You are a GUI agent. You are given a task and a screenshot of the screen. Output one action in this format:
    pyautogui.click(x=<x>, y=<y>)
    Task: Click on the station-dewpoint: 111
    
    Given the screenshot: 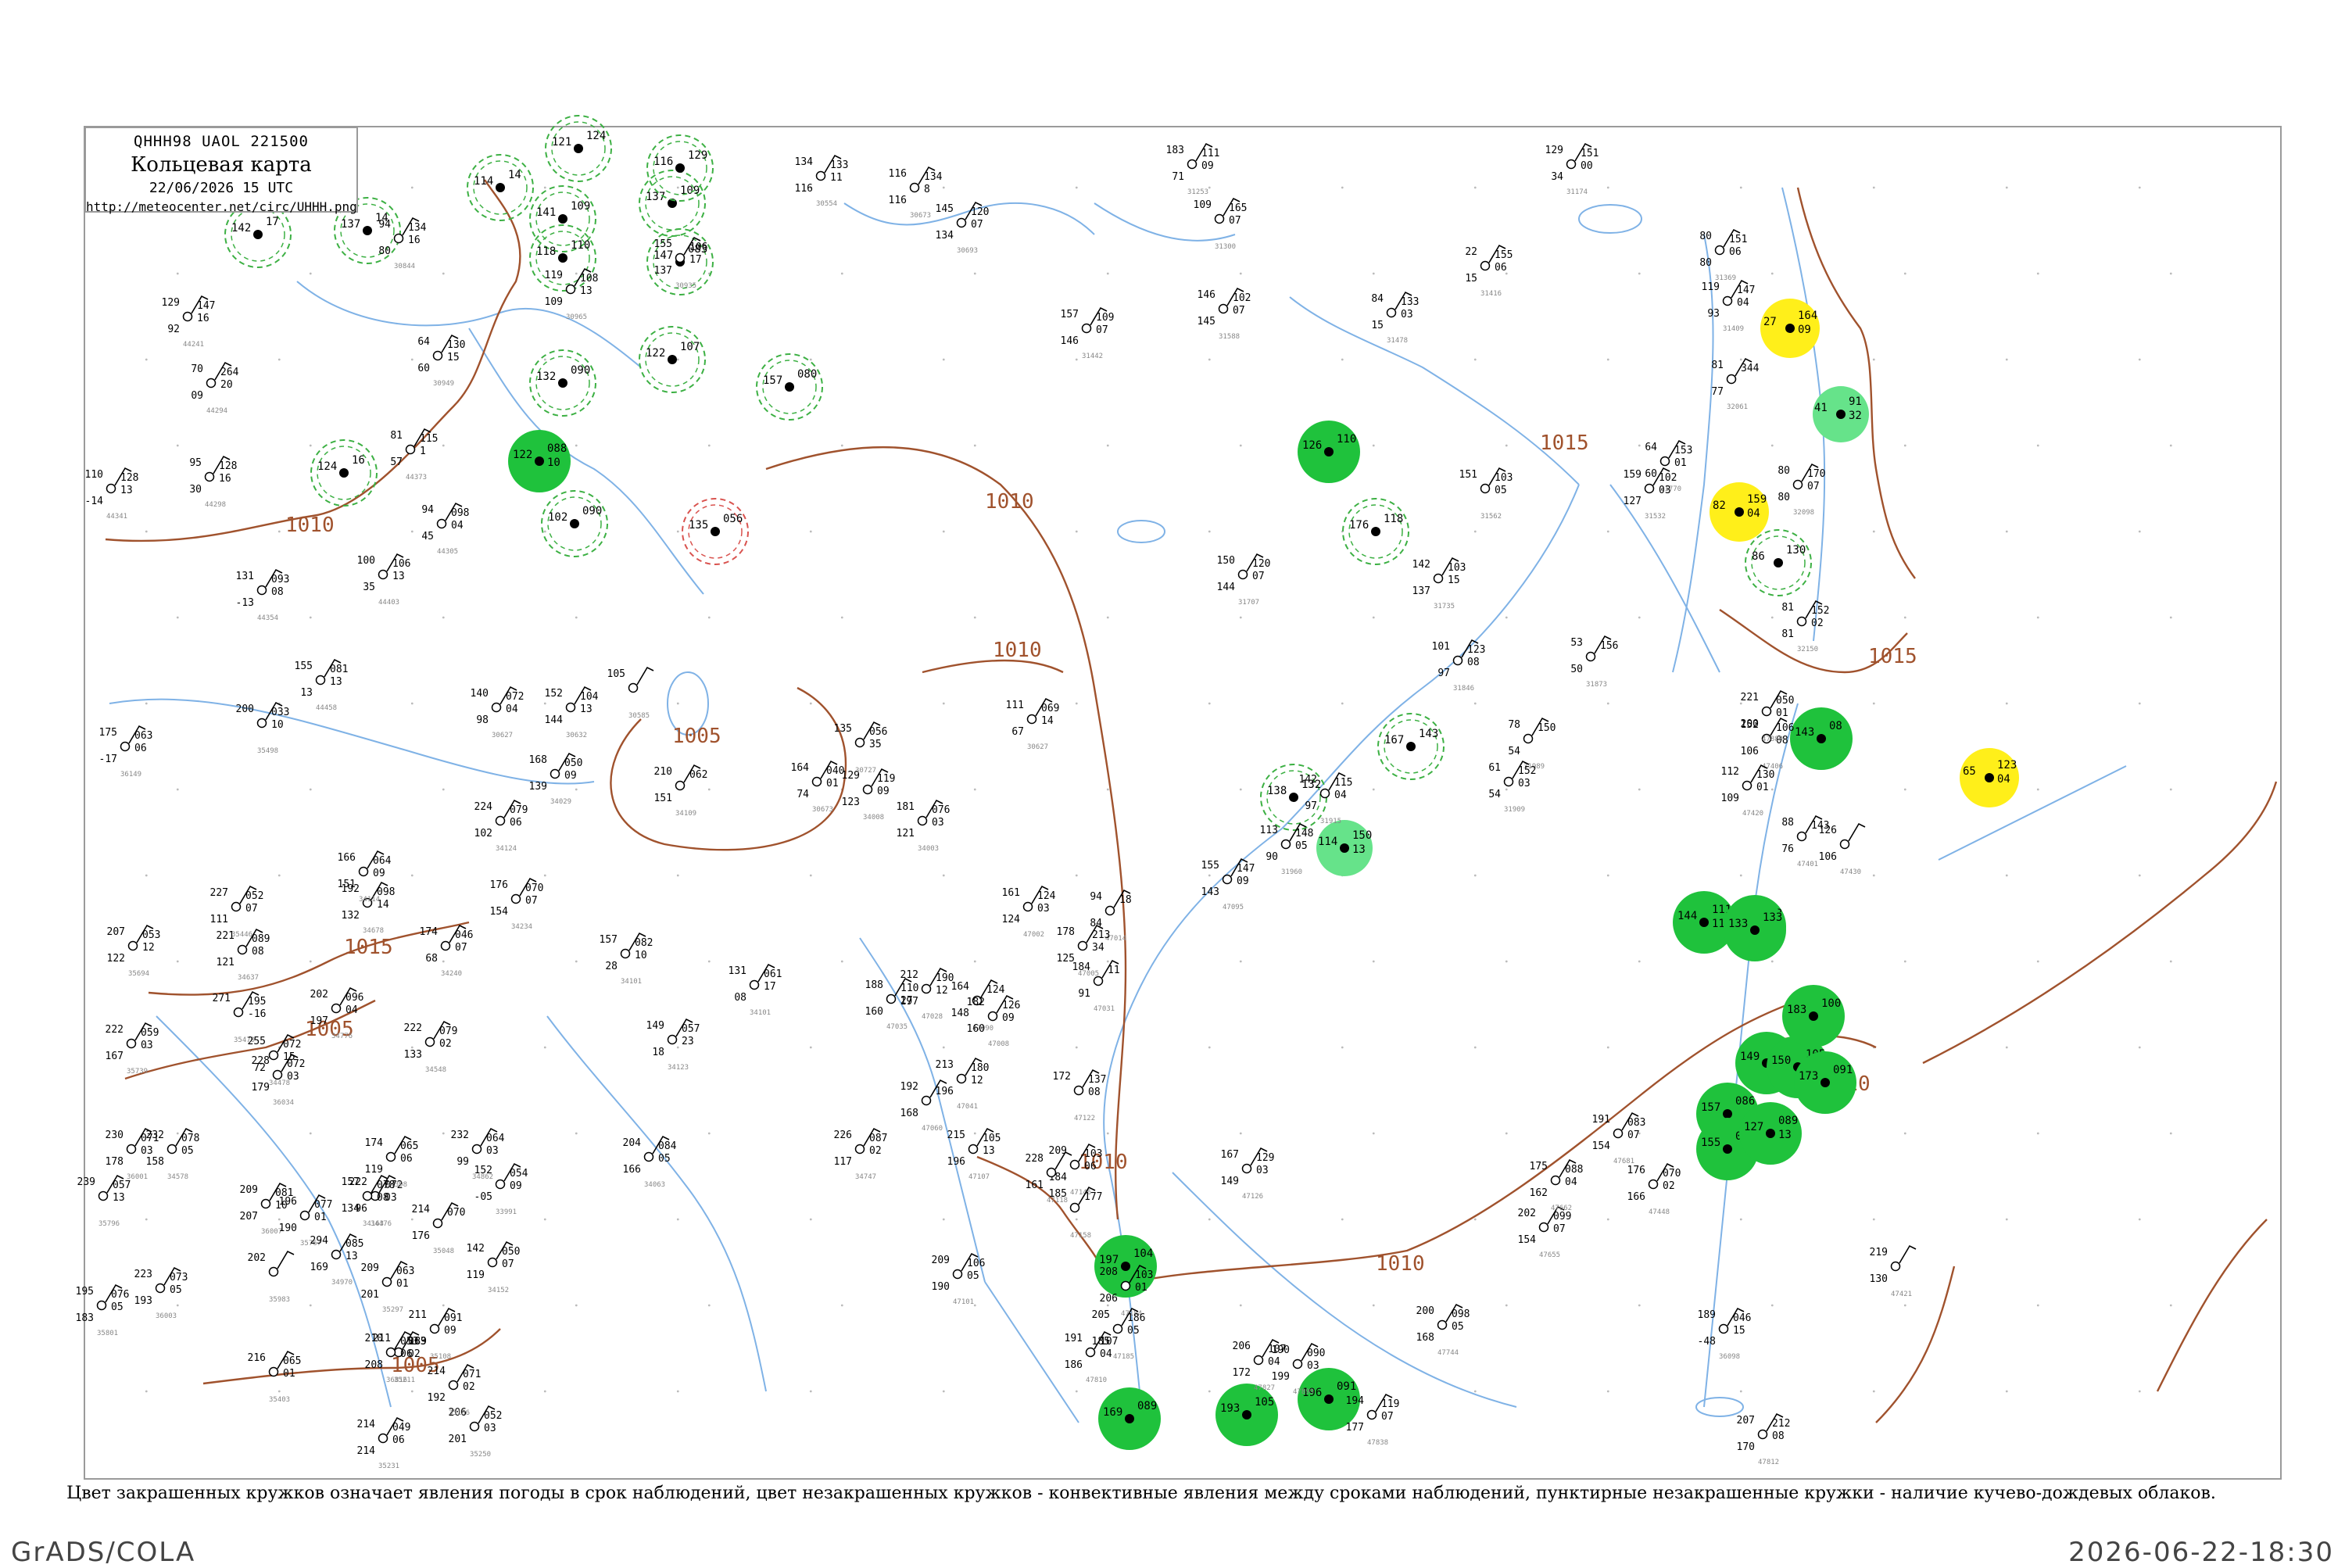 What is the action you would take?
    pyautogui.click(x=219, y=920)
    